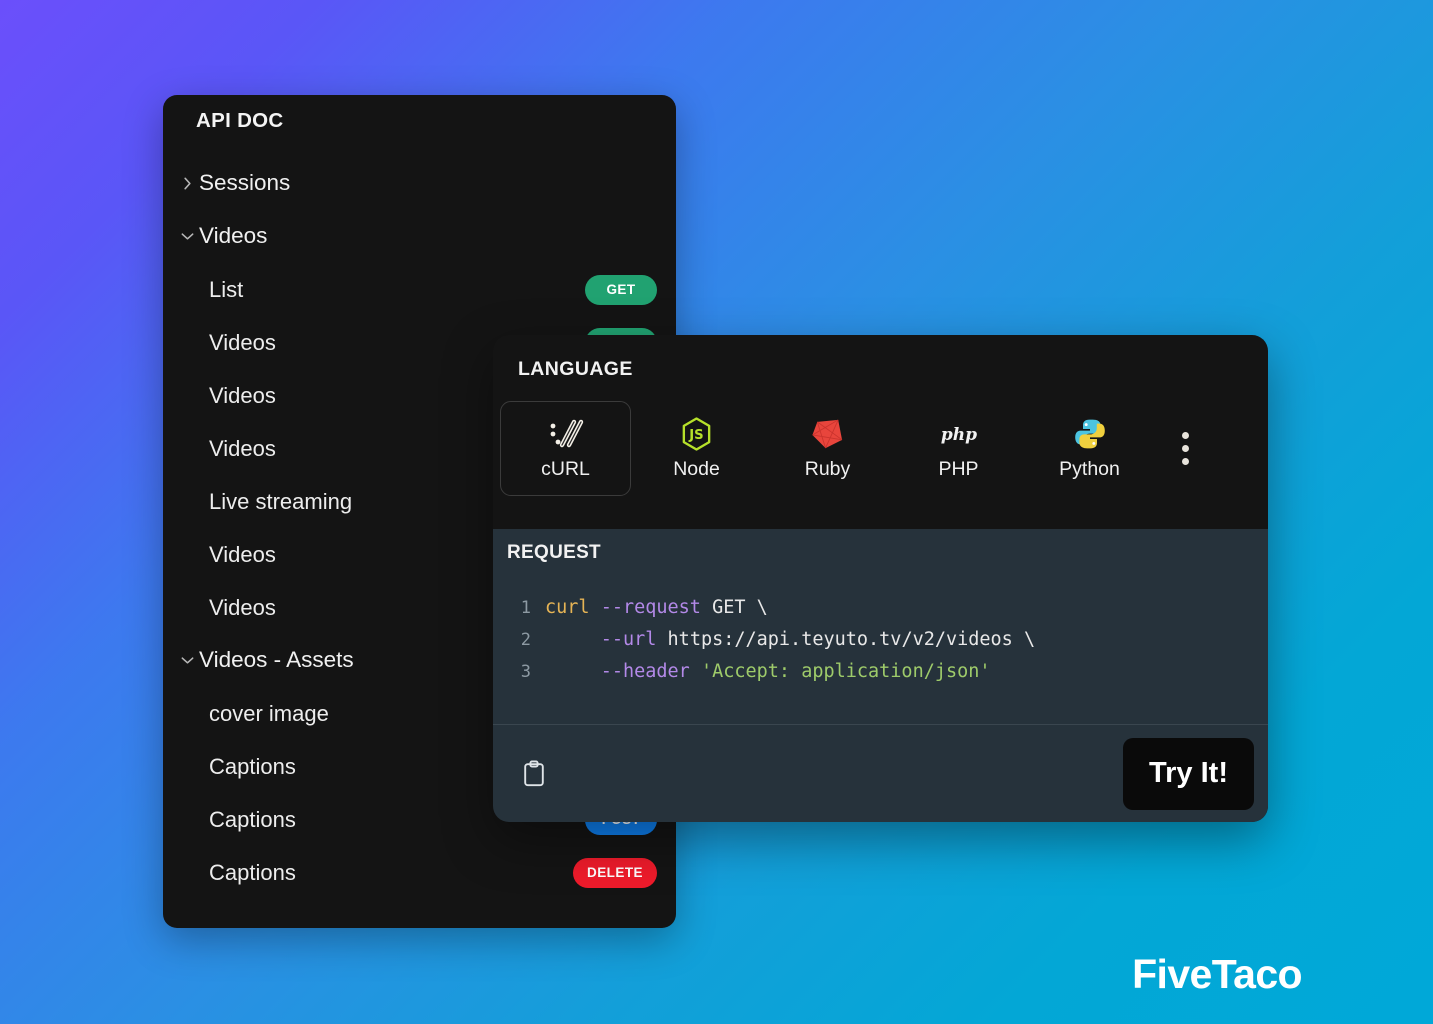  I want to click on svg-text: php, so click(958, 435).